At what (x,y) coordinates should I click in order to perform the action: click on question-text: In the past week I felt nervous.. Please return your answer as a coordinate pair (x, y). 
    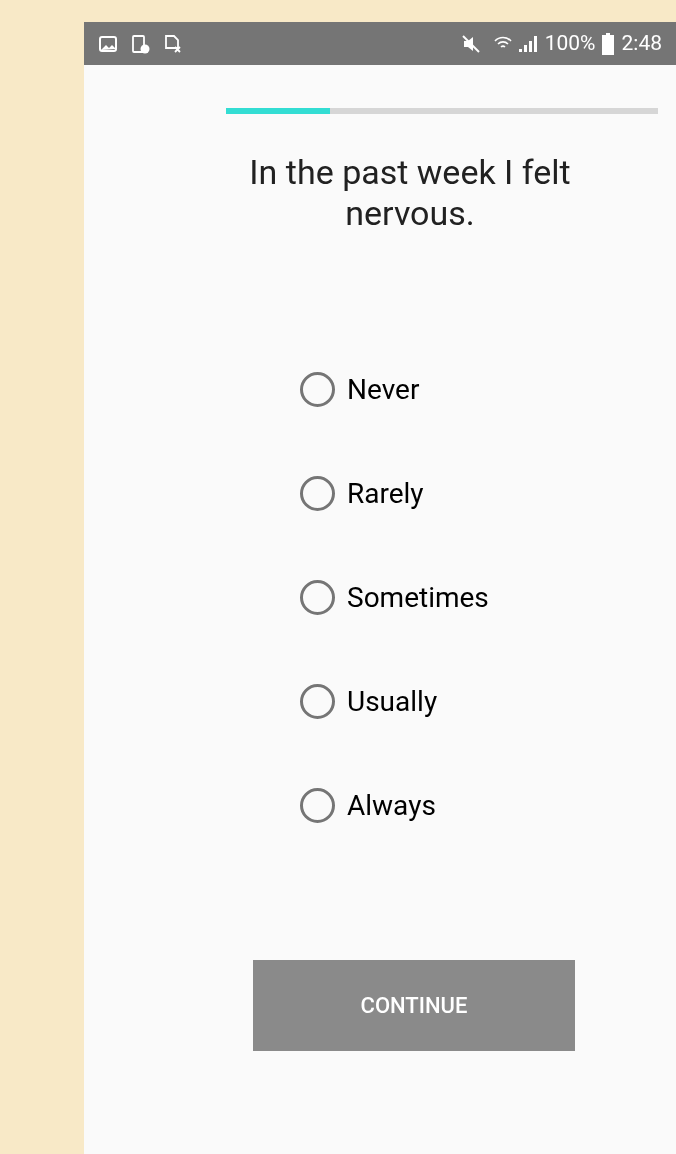
    Looking at the image, I should click on (410, 193).